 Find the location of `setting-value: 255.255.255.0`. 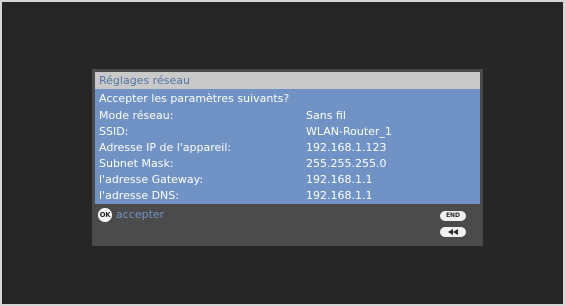

setting-value: 255.255.255.0 is located at coordinates (346, 163).